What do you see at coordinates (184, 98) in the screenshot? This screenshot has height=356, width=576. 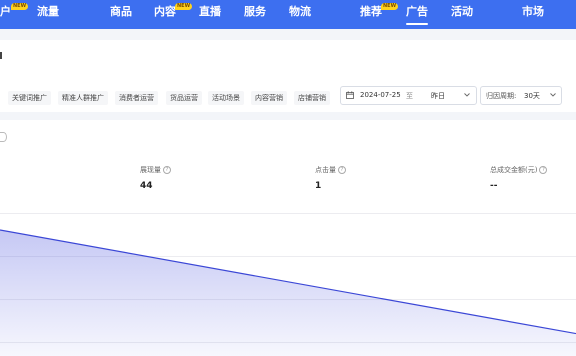 I see `tab-goods-ops: 货品运营` at bounding box center [184, 98].